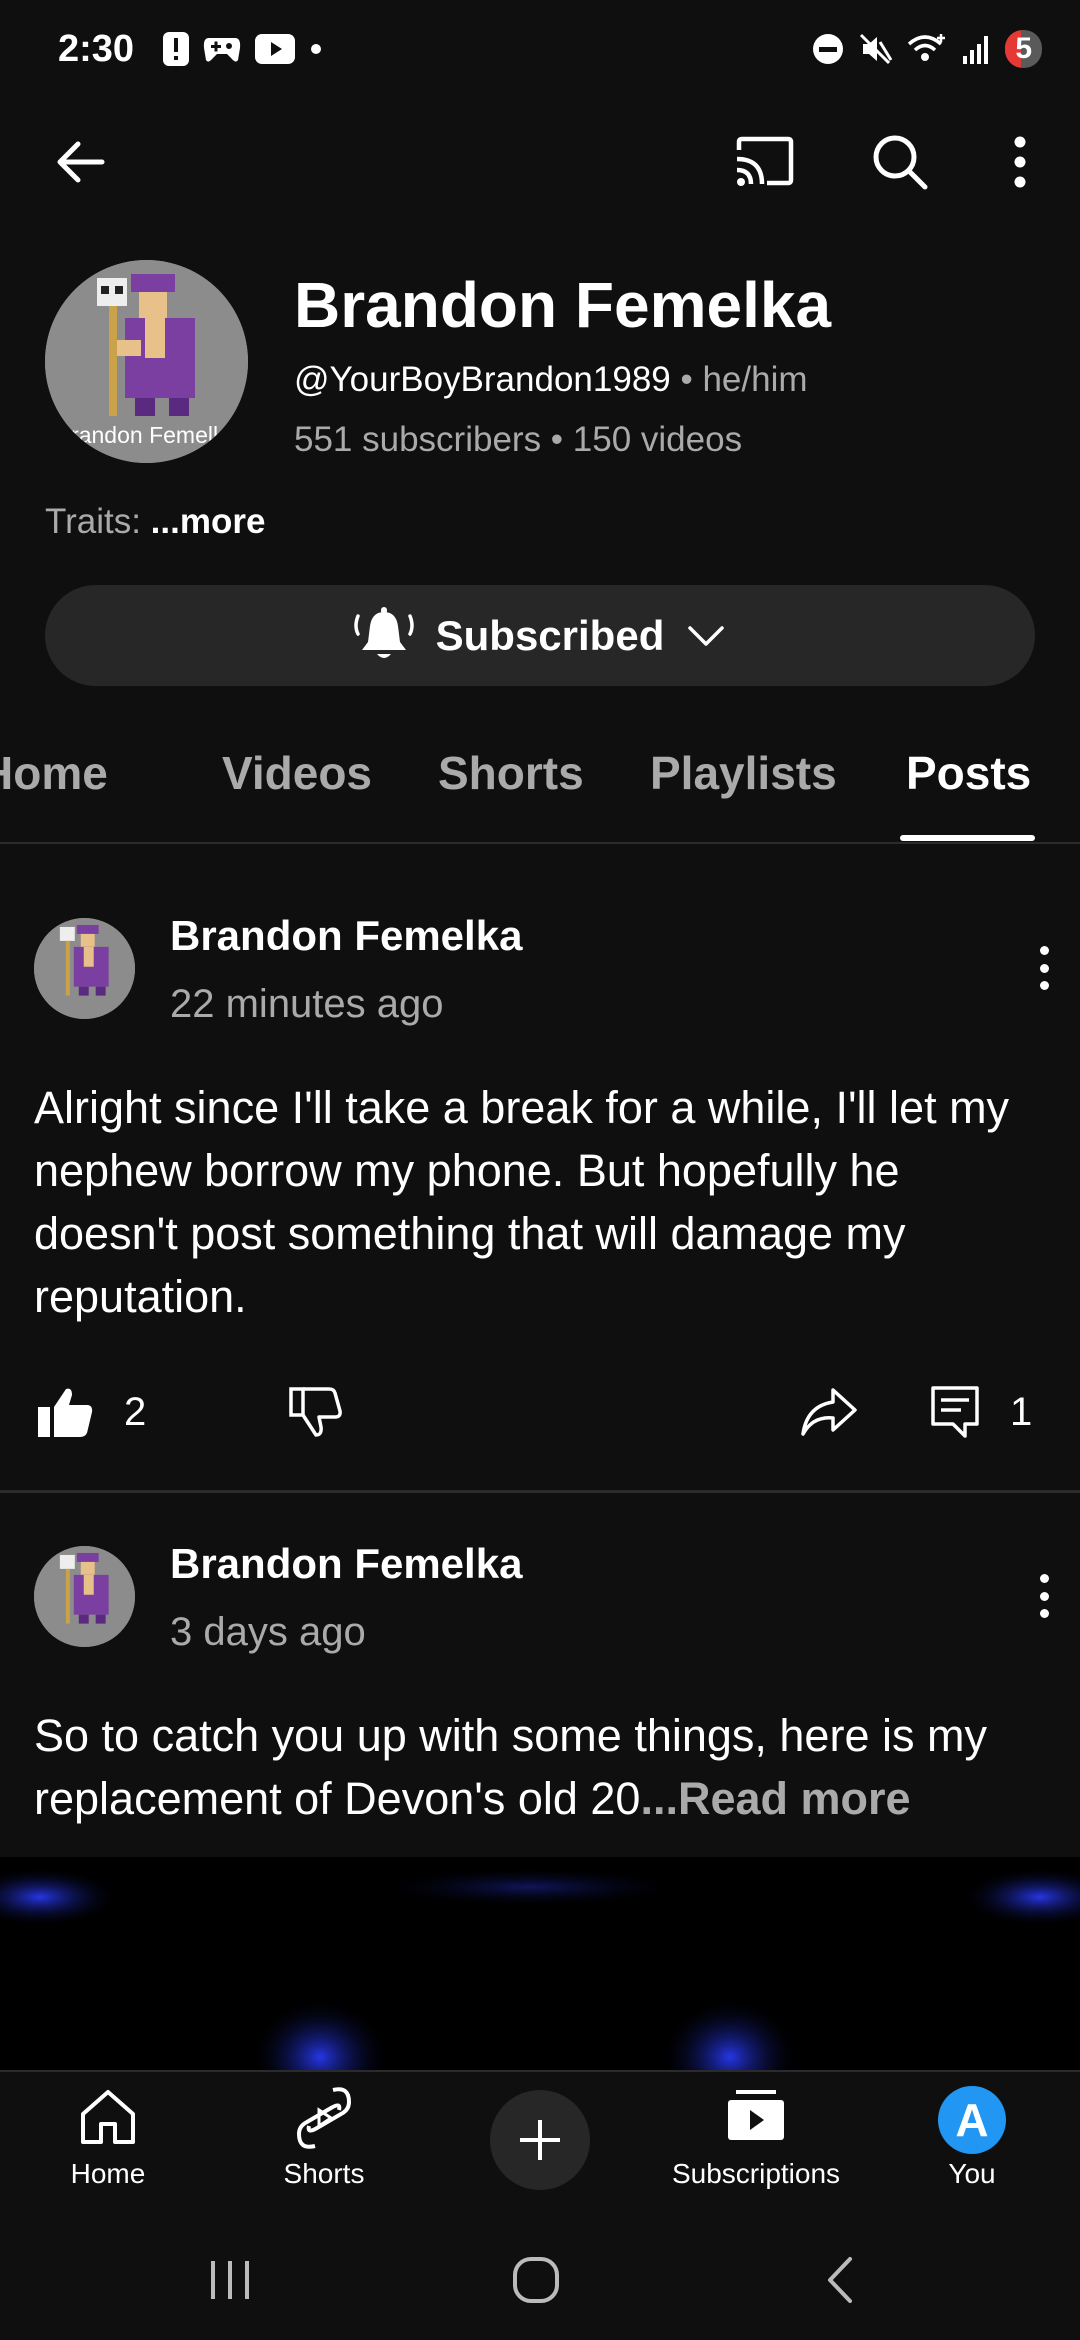 This screenshot has height=2340, width=1080. What do you see at coordinates (540, 50) in the screenshot?
I see `status-bar: 2:30 5` at bounding box center [540, 50].